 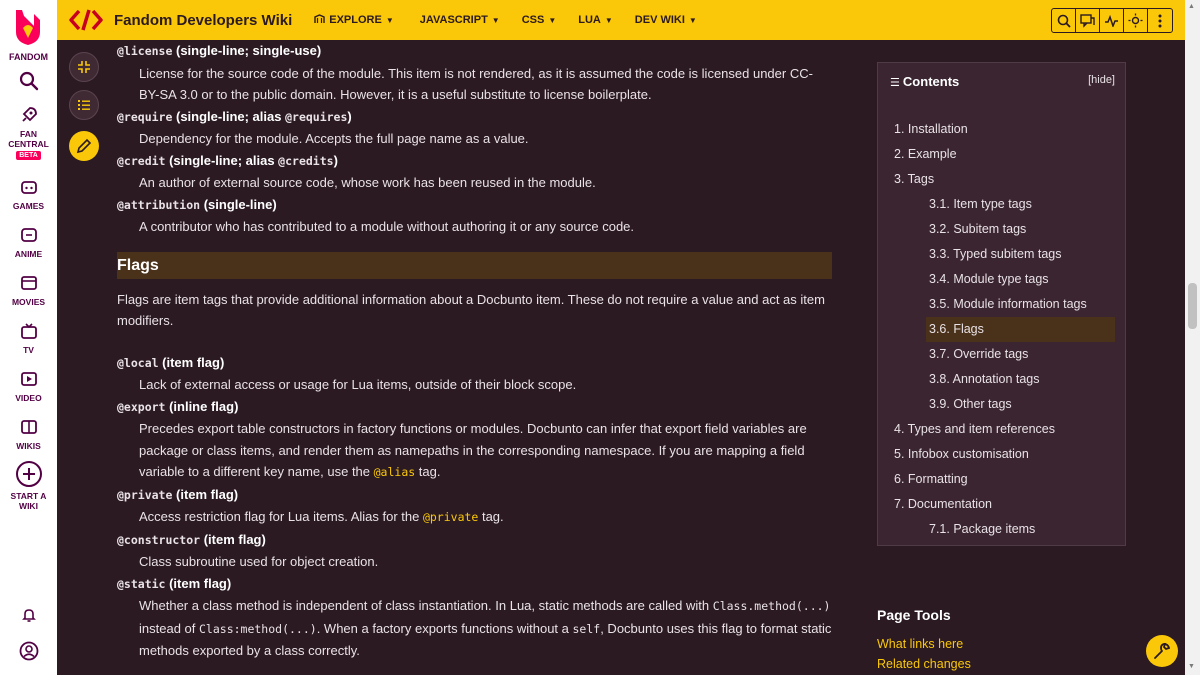 What do you see at coordinates (450, 517) in the screenshot?
I see `code-link-private: @private` at bounding box center [450, 517].